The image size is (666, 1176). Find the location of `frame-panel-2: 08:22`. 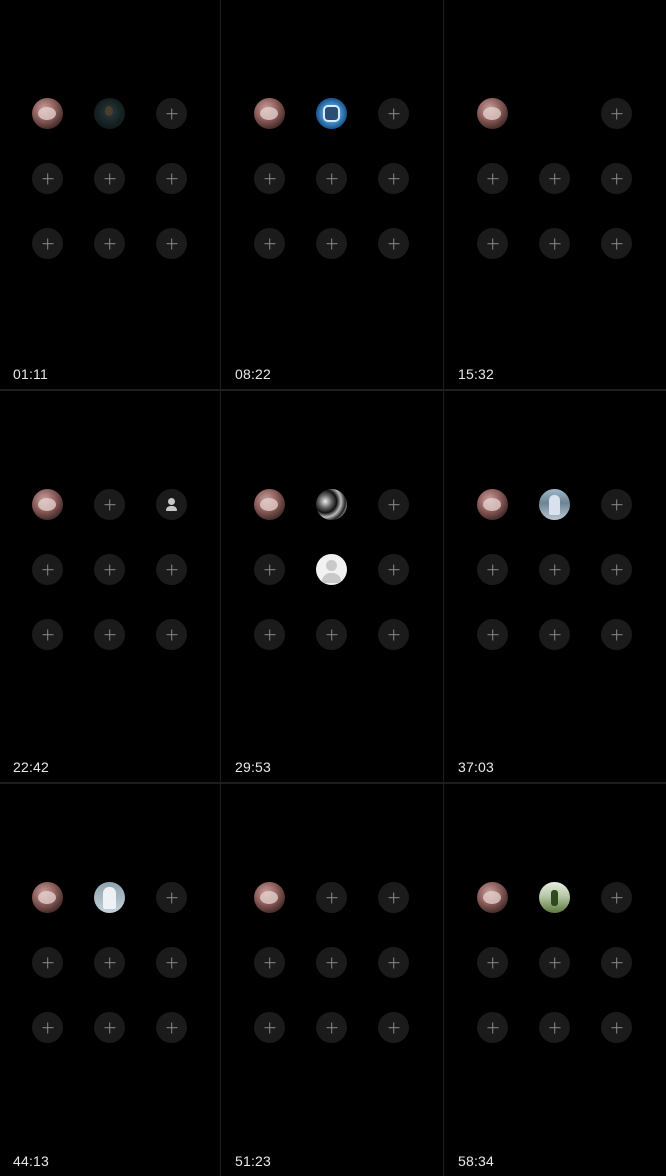

frame-panel-2: 08:22 is located at coordinates (332, 194).